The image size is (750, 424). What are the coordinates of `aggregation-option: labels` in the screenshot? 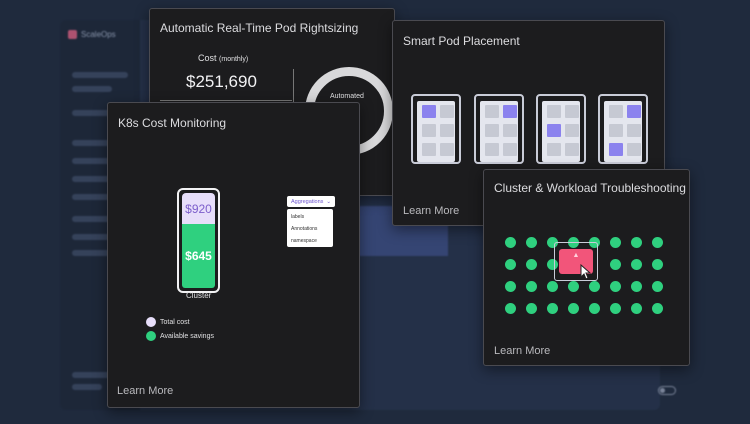 It's located at (310, 217).